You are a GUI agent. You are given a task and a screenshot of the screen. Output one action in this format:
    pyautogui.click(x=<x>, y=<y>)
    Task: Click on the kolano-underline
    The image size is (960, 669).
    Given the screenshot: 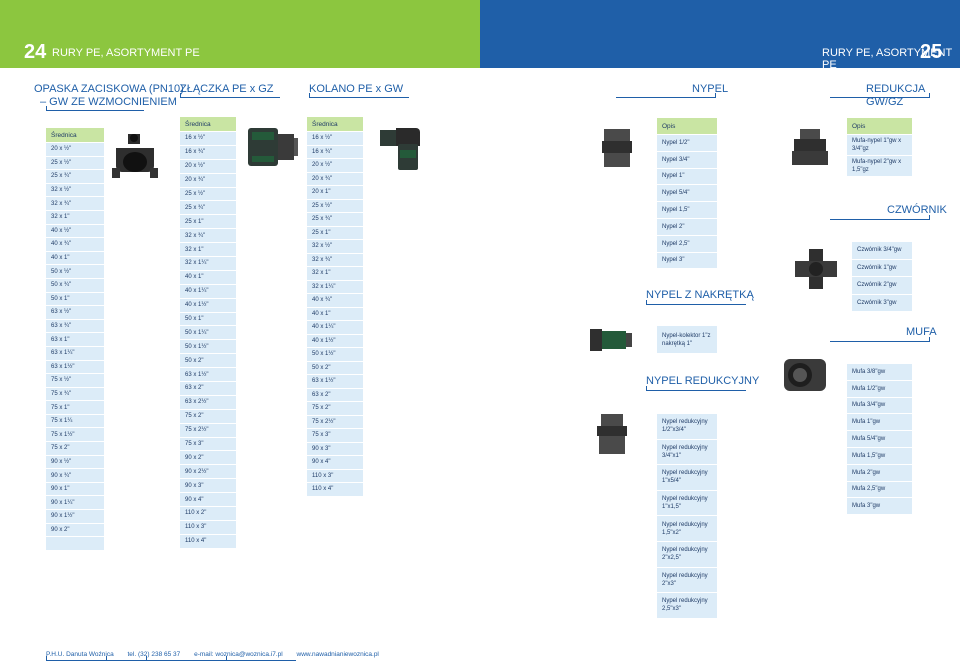 What is the action you would take?
    pyautogui.click(x=359, y=95)
    